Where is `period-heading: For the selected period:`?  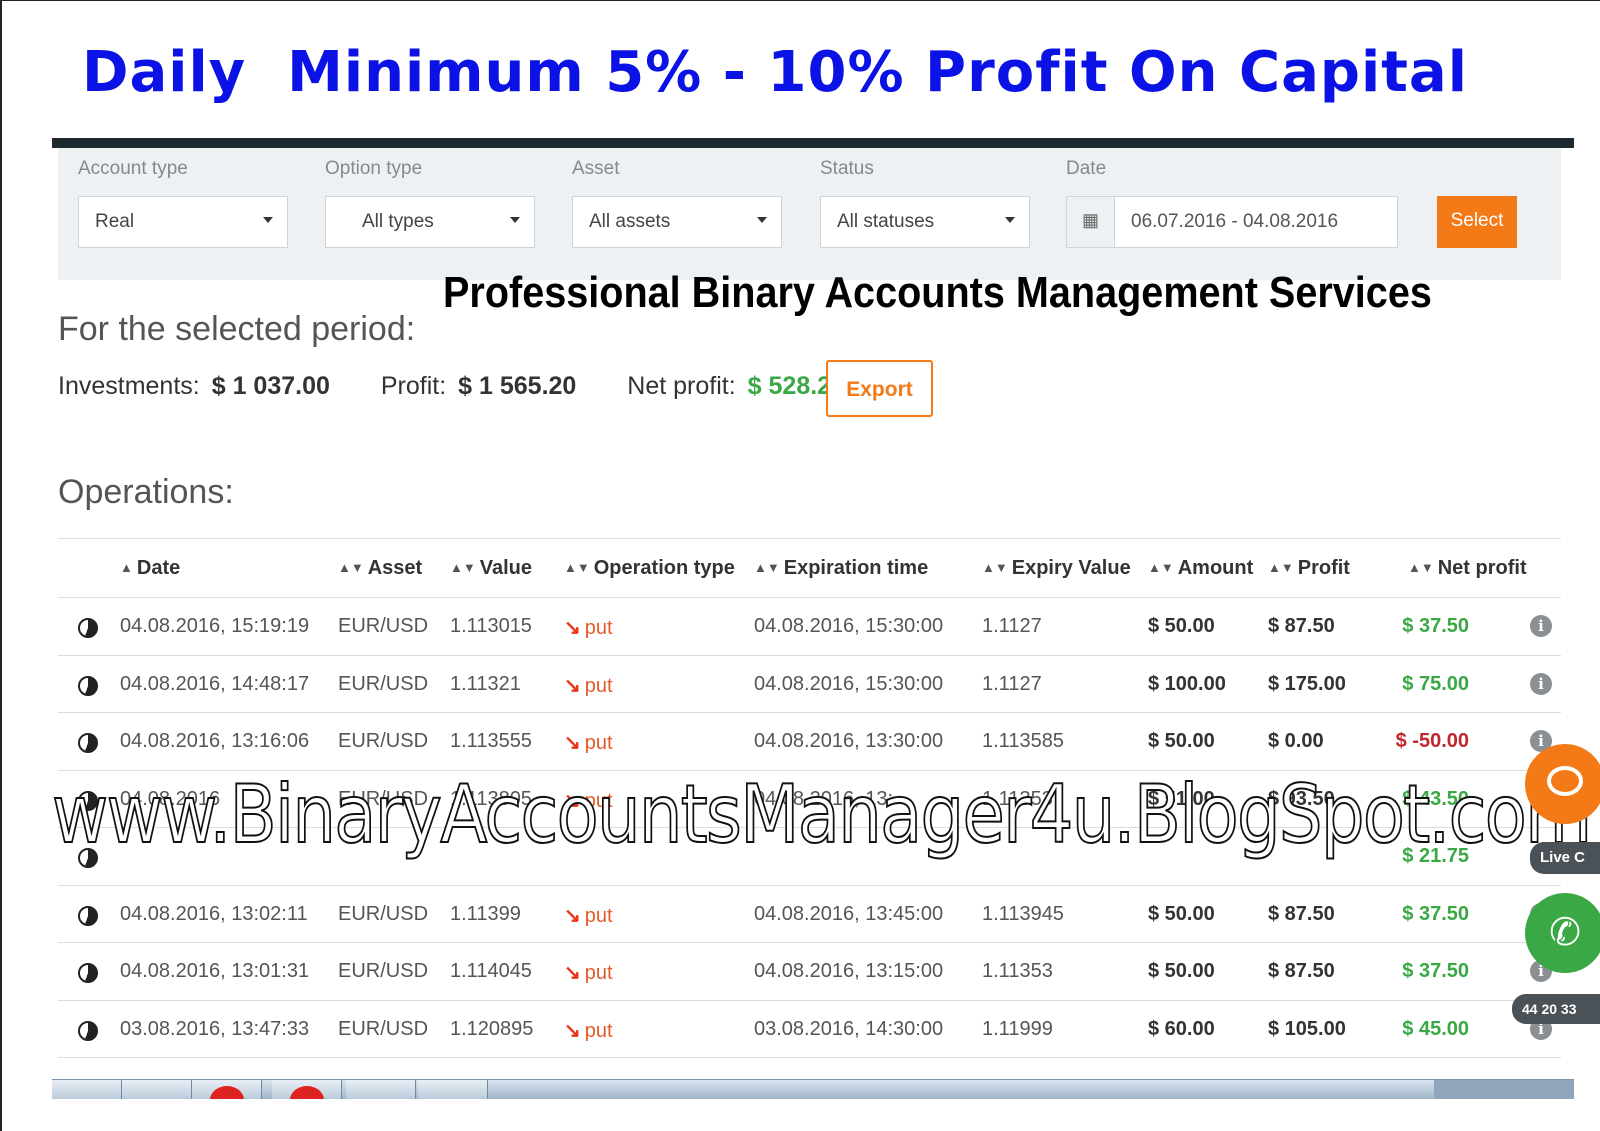 period-heading: For the selected period: is located at coordinates (237, 329).